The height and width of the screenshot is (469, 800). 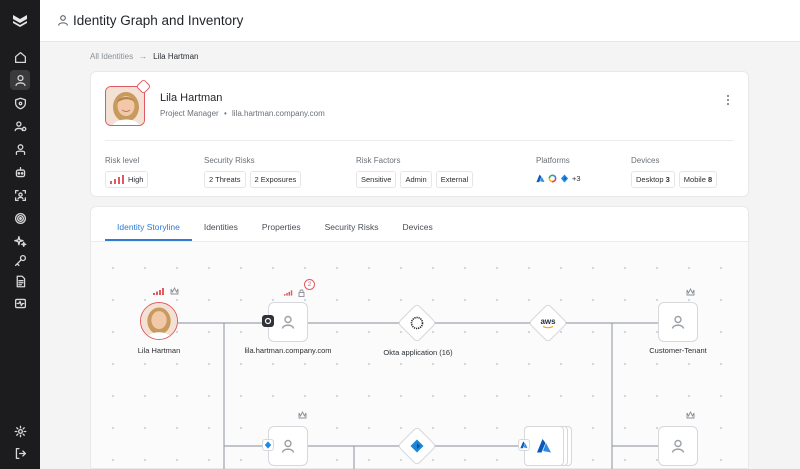 What do you see at coordinates (418, 352) in the screenshot?
I see `okta-node-label: Okta application (16)` at bounding box center [418, 352].